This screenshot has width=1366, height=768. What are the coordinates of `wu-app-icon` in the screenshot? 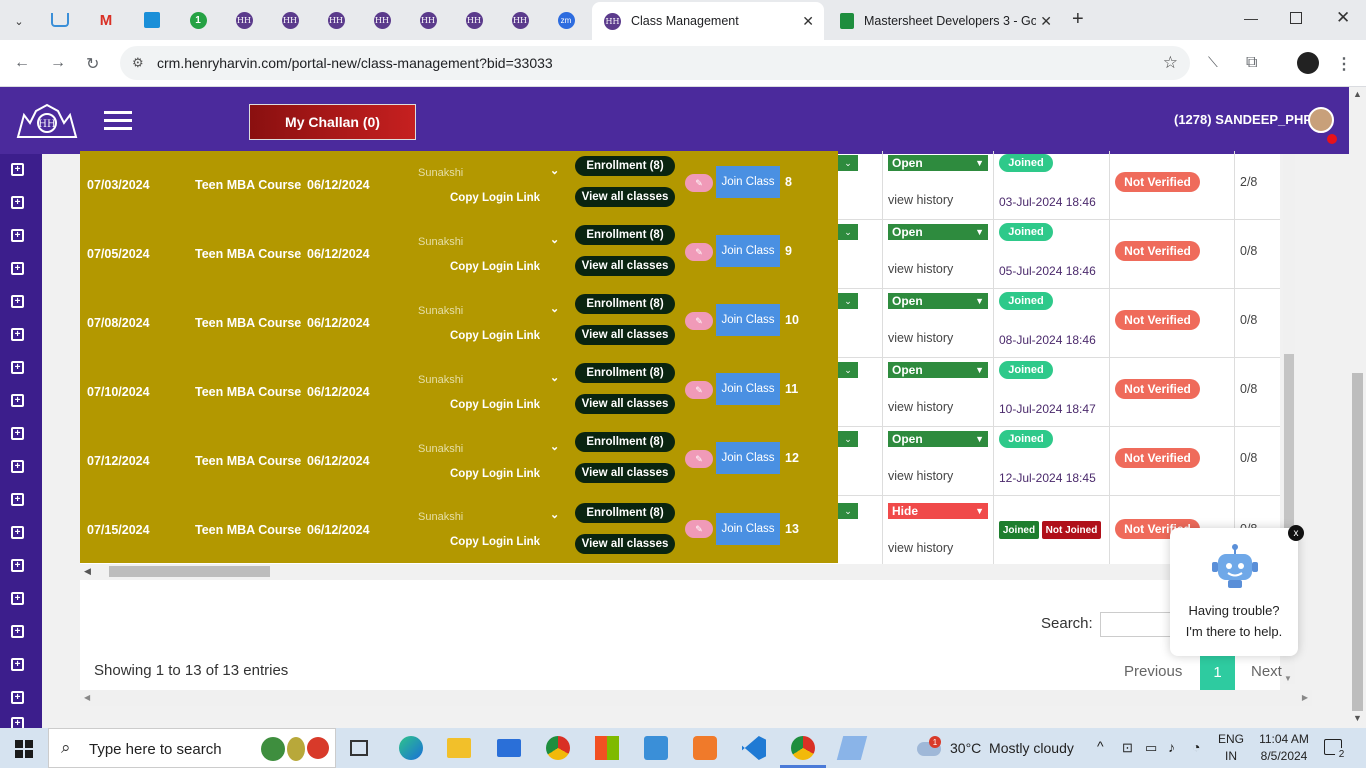 It's located at (656, 748).